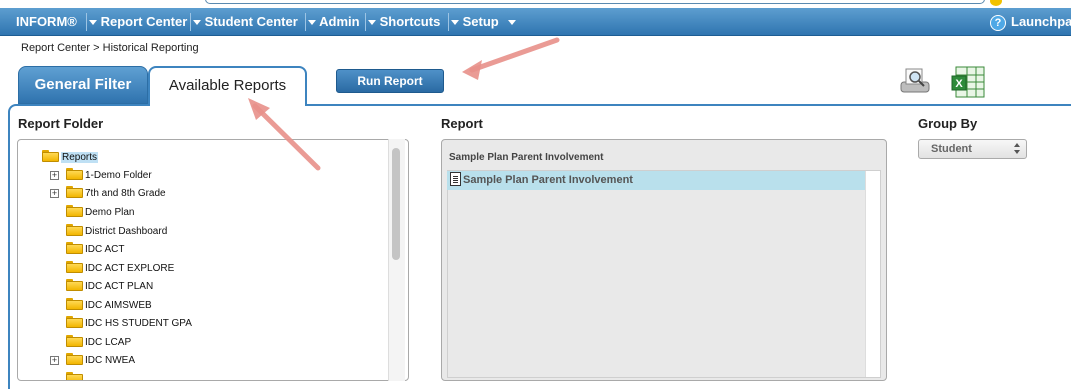  I want to click on nav-admin: Admin, so click(334, 22).